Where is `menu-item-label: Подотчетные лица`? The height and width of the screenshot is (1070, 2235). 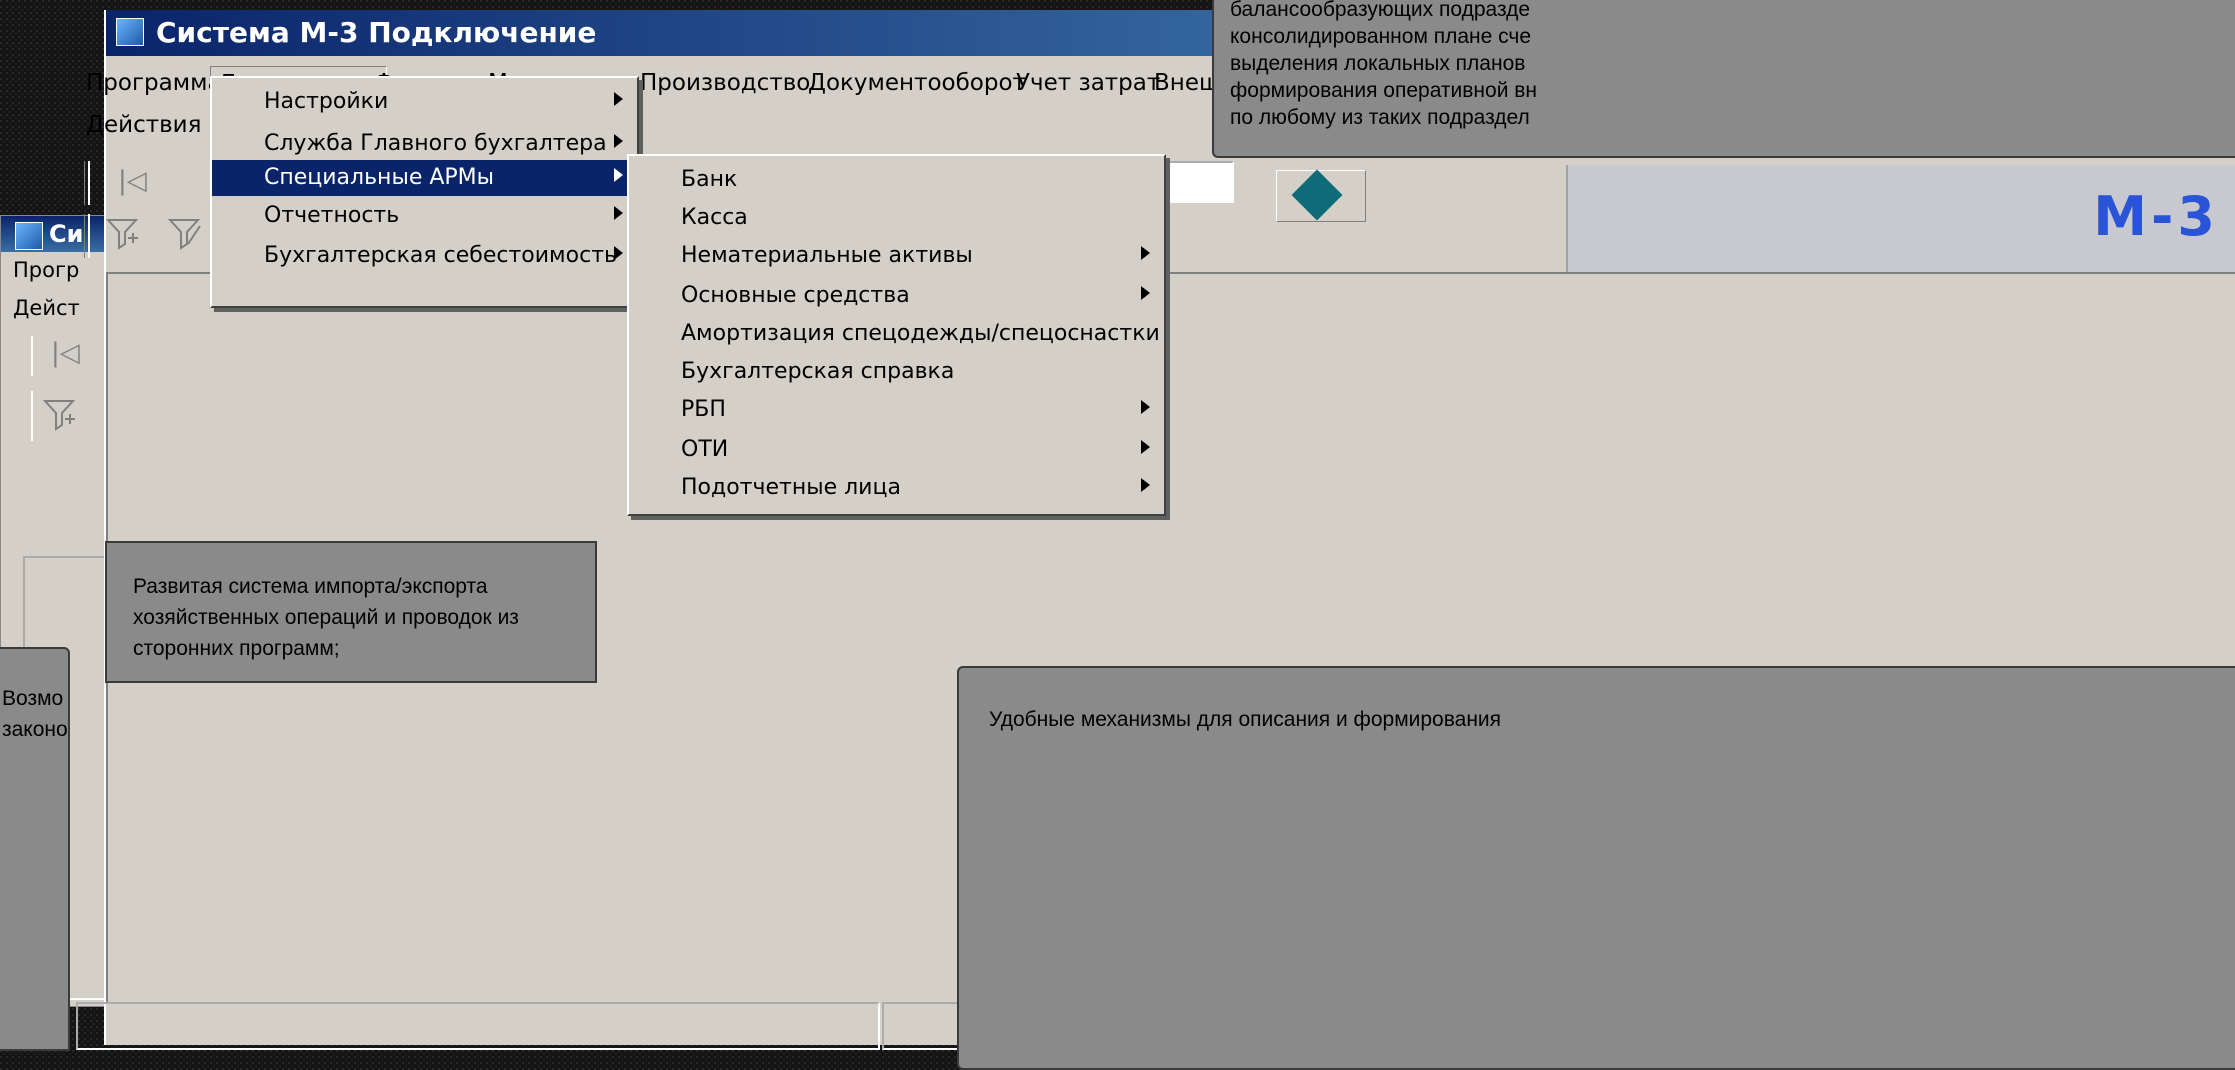
menu-item-label: Подотчетные лица is located at coordinates (791, 487).